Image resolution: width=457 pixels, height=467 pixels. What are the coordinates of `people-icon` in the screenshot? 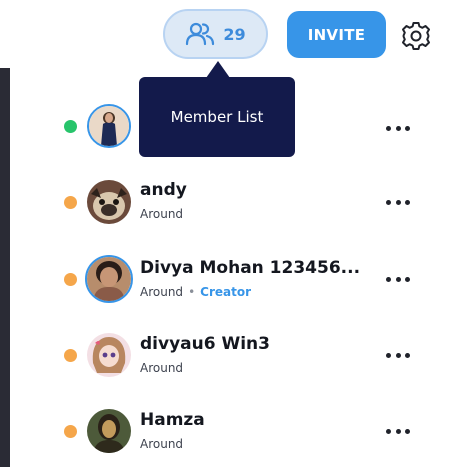 It's located at (200, 34).